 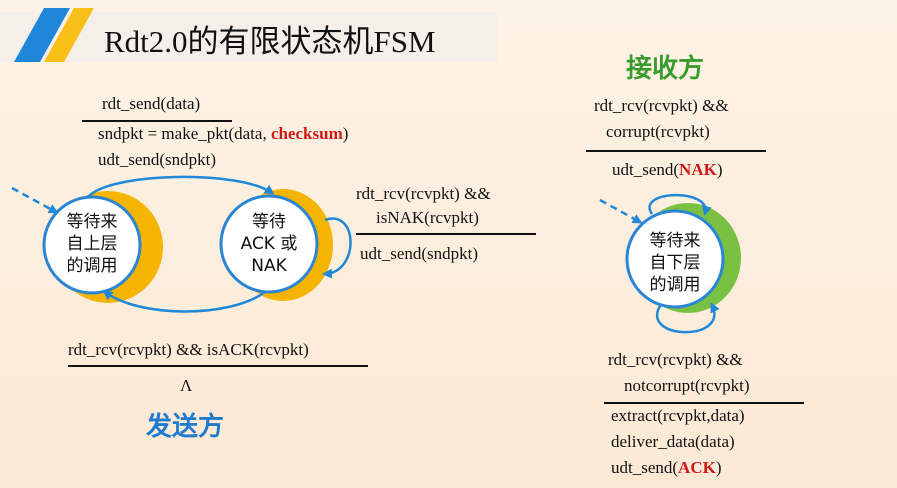 What do you see at coordinates (269, 244) in the screenshot?
I see `sender-state2-label: 等待 ACK 或 NAK` at bounding box center [269, 244].